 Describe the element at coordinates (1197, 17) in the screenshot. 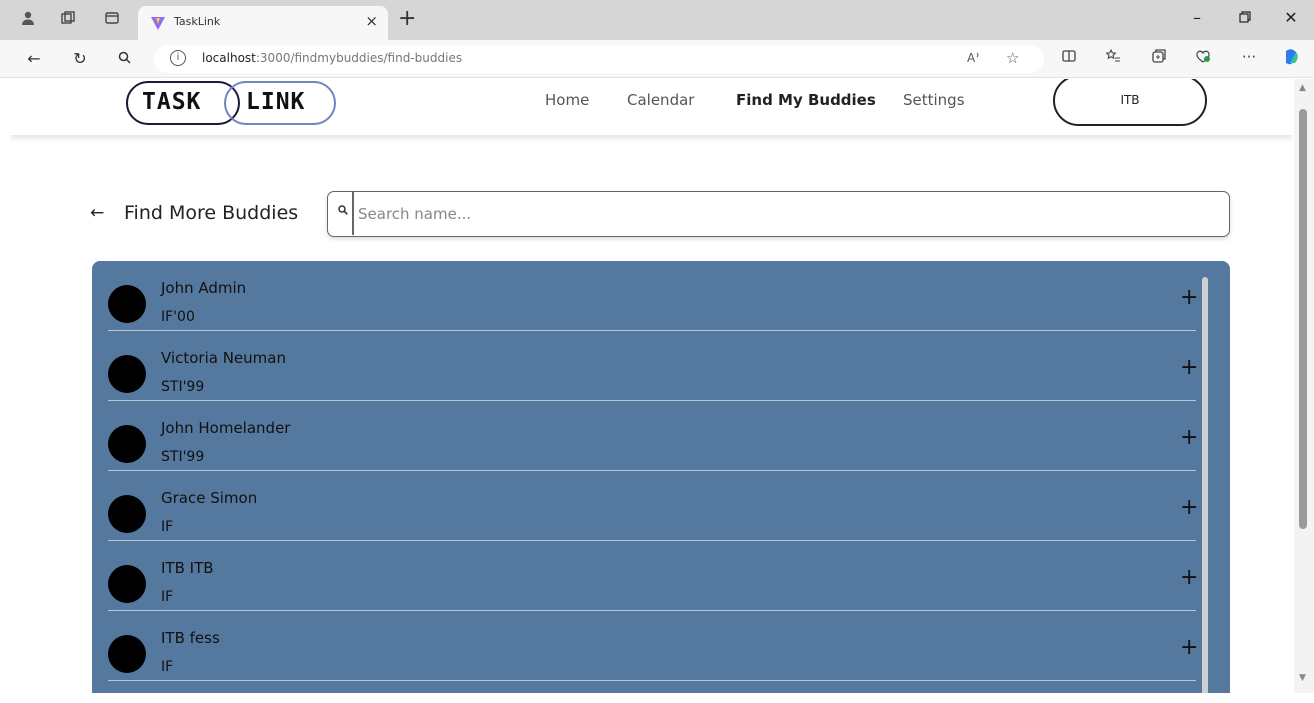

I see `minimize-icon: –` at that location.